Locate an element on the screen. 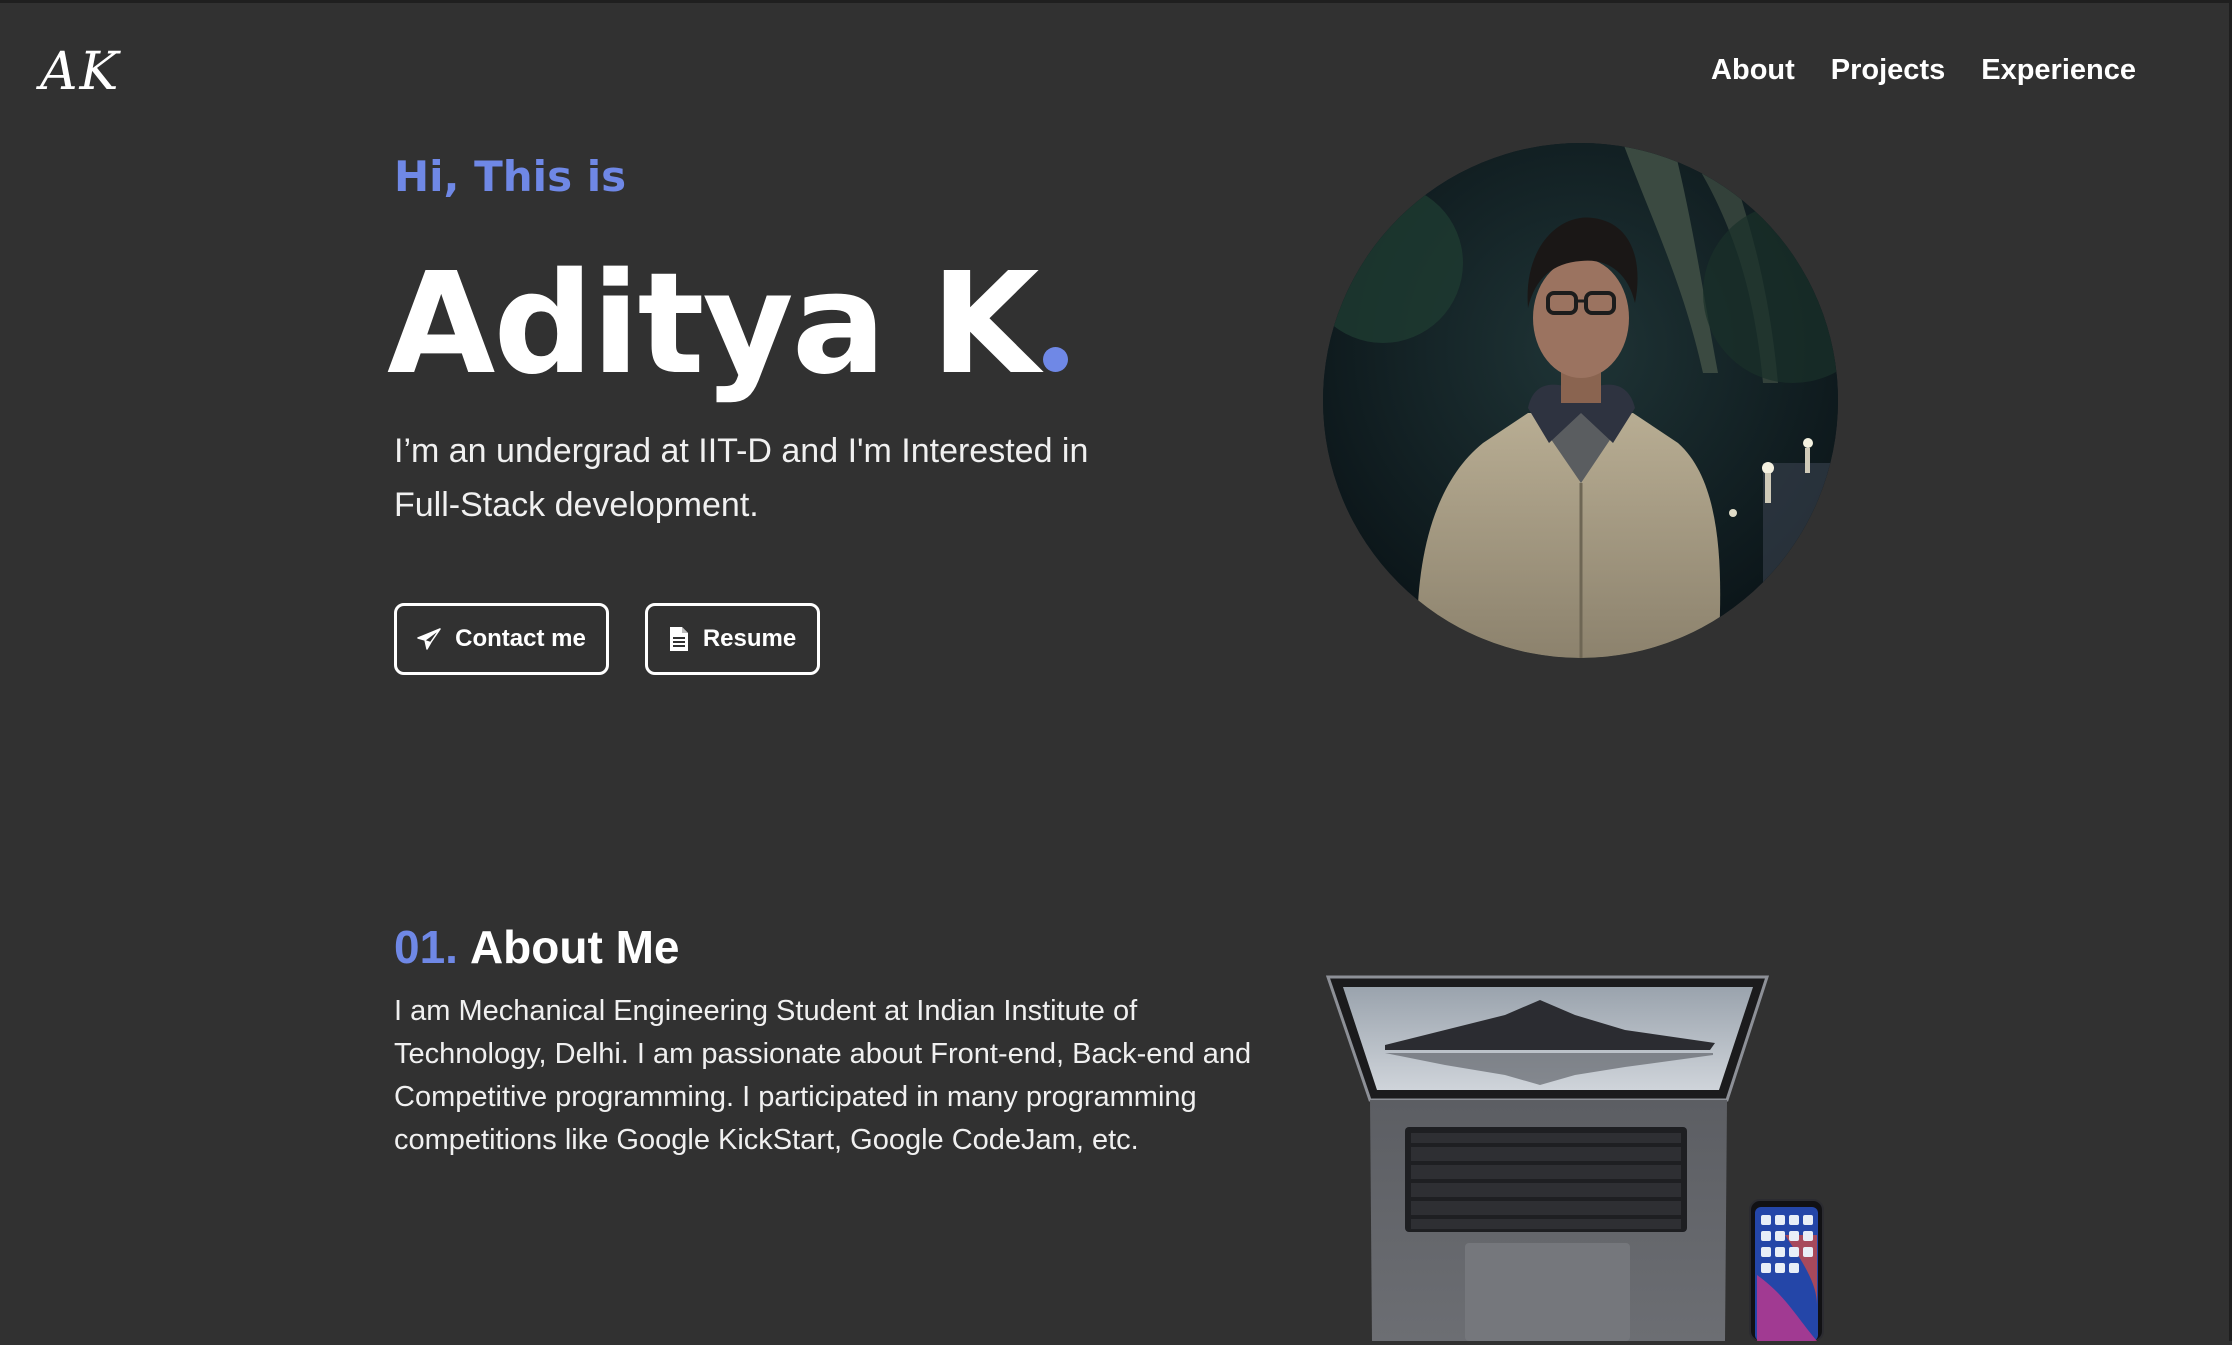  main-nav: About Projects Experience is located at coordinates (1923, 70).